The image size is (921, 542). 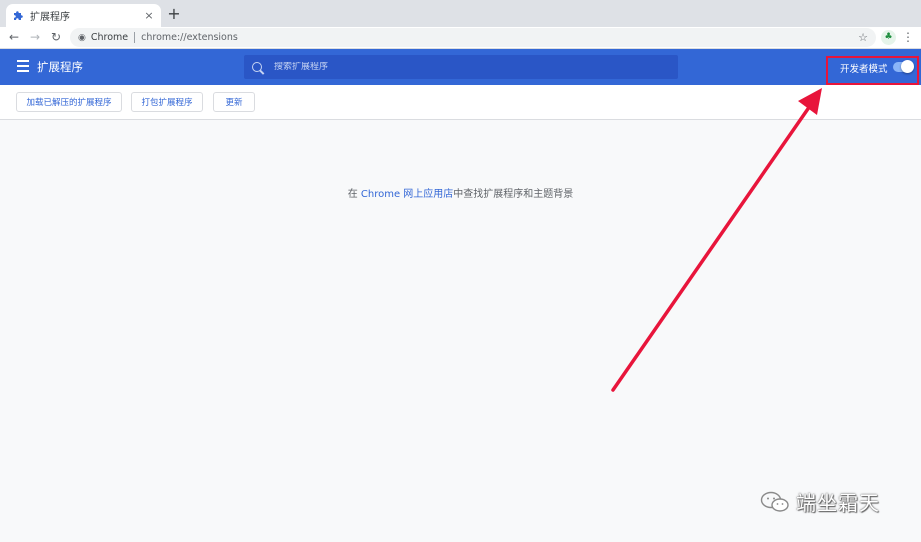 What do you see at coordinates (69, 102) in the screenshot?
I see `load-unpacked-button: 加载已解压的扩展程序` at bounding box center [69, 102].